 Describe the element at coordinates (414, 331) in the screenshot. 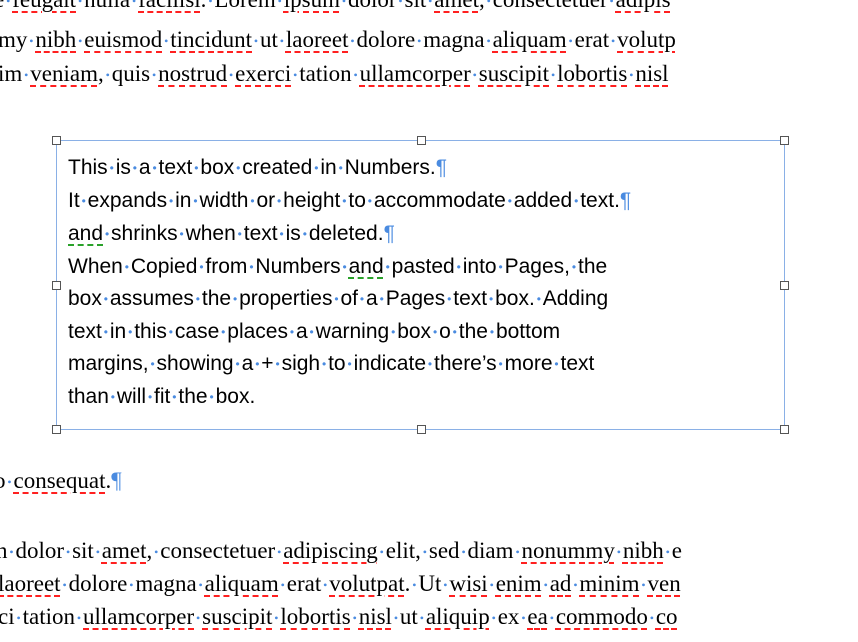

I see `word: box` at that location.